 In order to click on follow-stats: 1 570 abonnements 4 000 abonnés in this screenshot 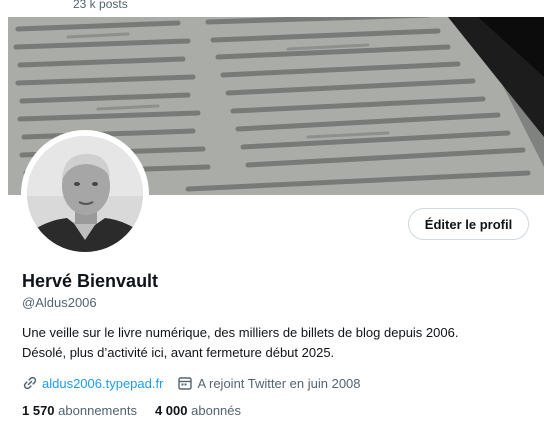, I will do `click(131, 410)`.